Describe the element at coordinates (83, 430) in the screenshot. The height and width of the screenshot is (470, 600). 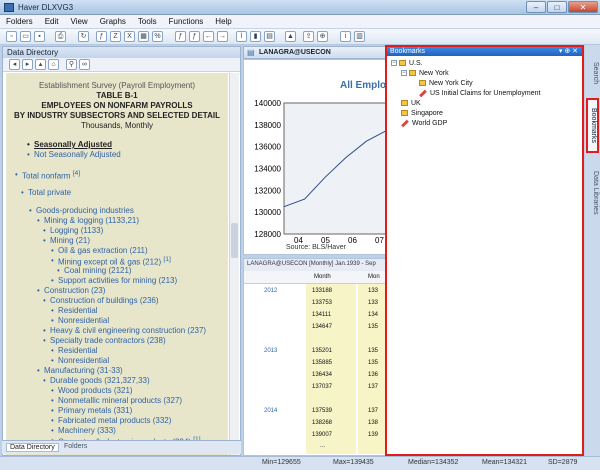
I see `tree-item: • Machinery (333)` at that location.